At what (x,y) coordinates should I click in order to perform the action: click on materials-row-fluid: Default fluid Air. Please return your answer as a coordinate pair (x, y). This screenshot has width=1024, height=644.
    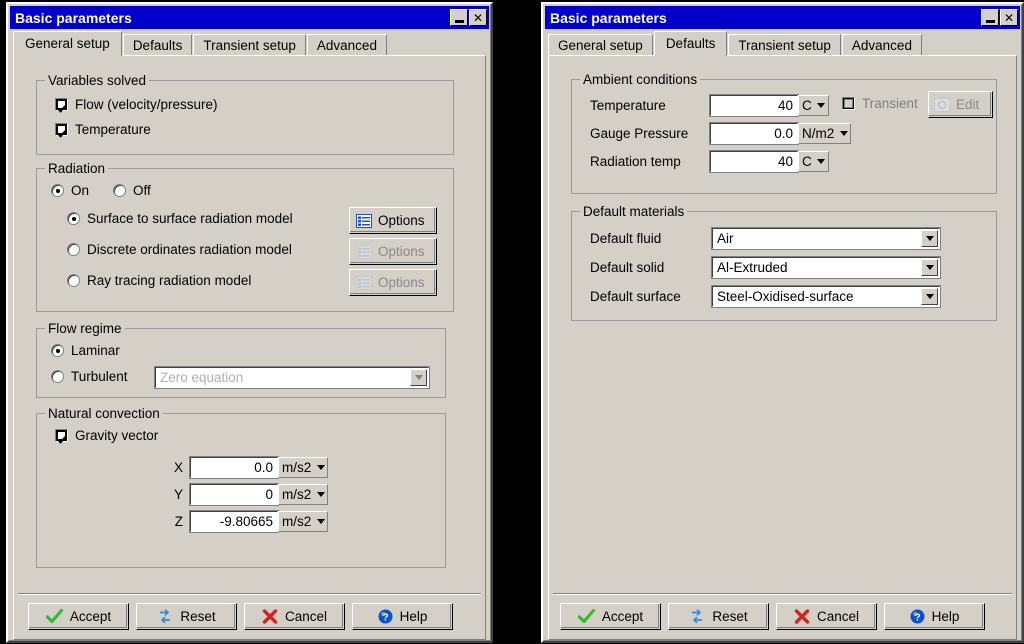
    Looking at the image, I should click on (765, 238).